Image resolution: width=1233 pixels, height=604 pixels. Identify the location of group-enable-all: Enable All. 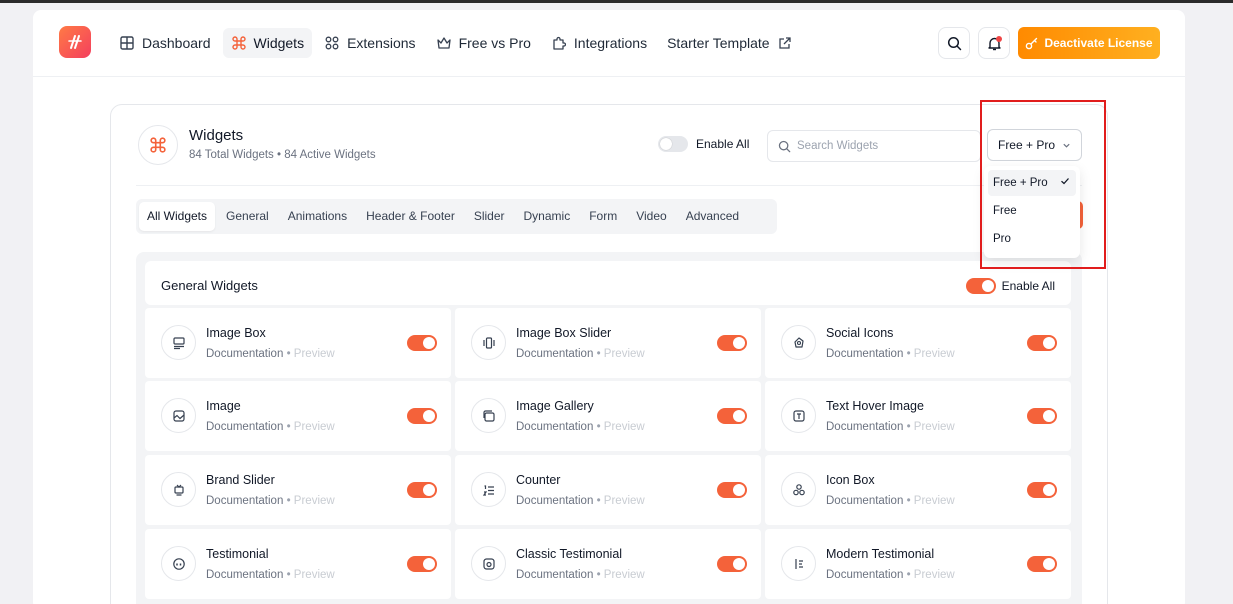
(1010, 286).